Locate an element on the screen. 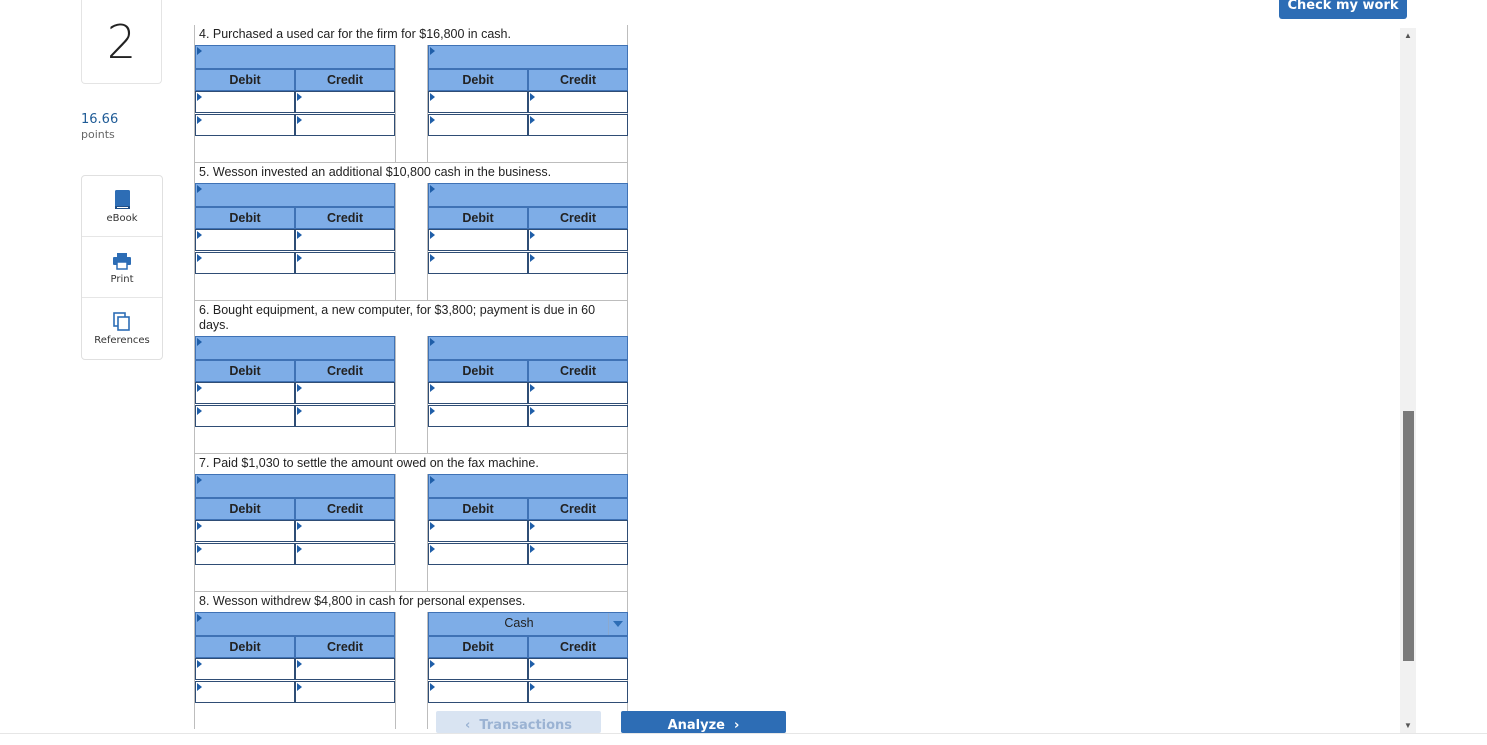 This screenshot has height=745, width=1487. account-select: Cash is located at coordinates (528, 624).